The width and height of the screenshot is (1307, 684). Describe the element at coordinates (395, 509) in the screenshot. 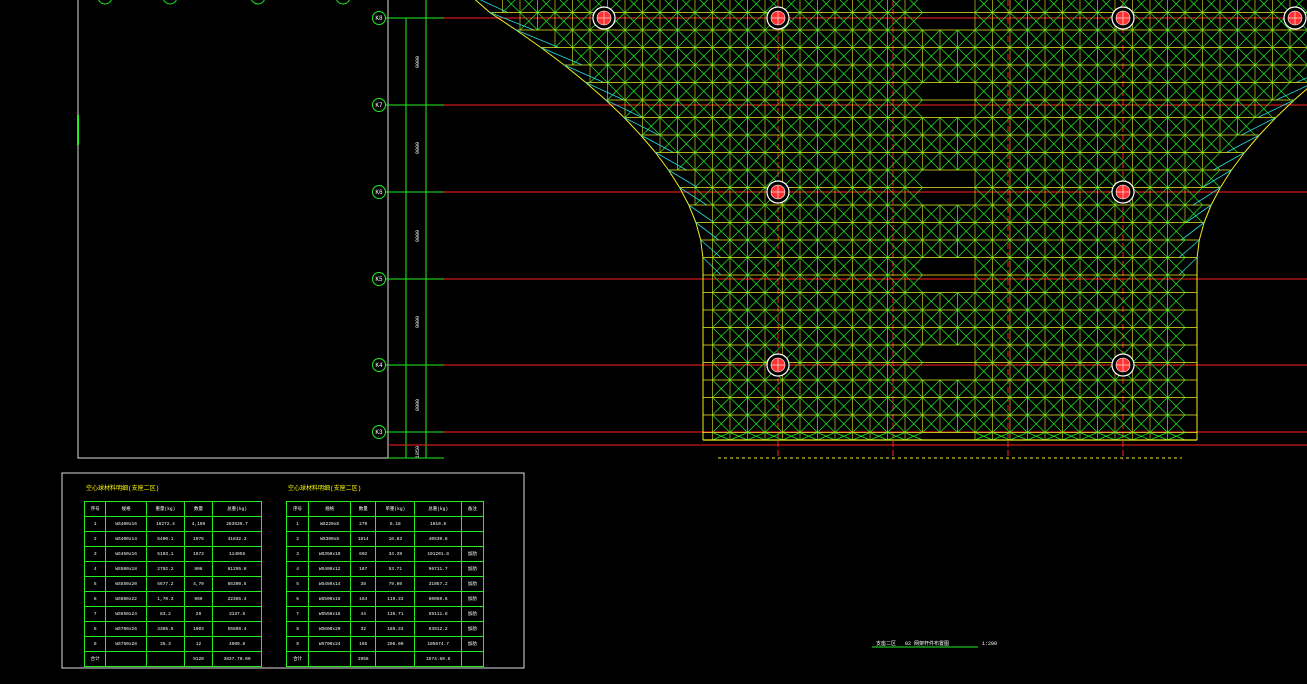

I see `table-cell: 单重(kg)` at that location.